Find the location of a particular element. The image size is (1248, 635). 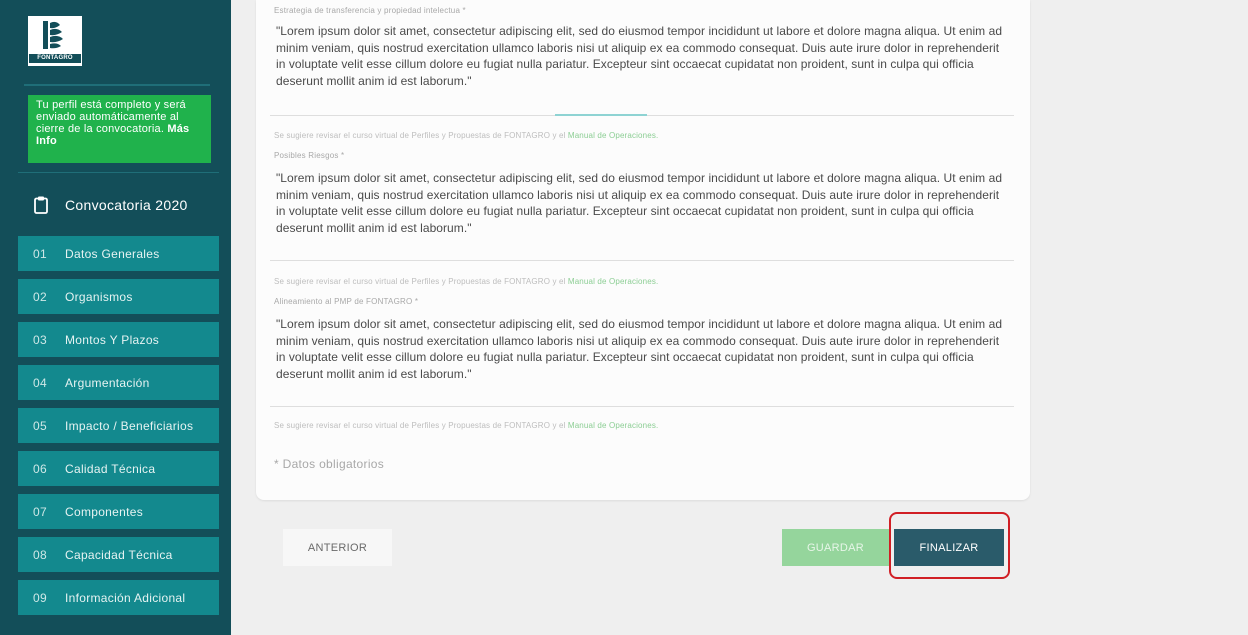

nav-number: 05 is located at coordinates (40, 425).